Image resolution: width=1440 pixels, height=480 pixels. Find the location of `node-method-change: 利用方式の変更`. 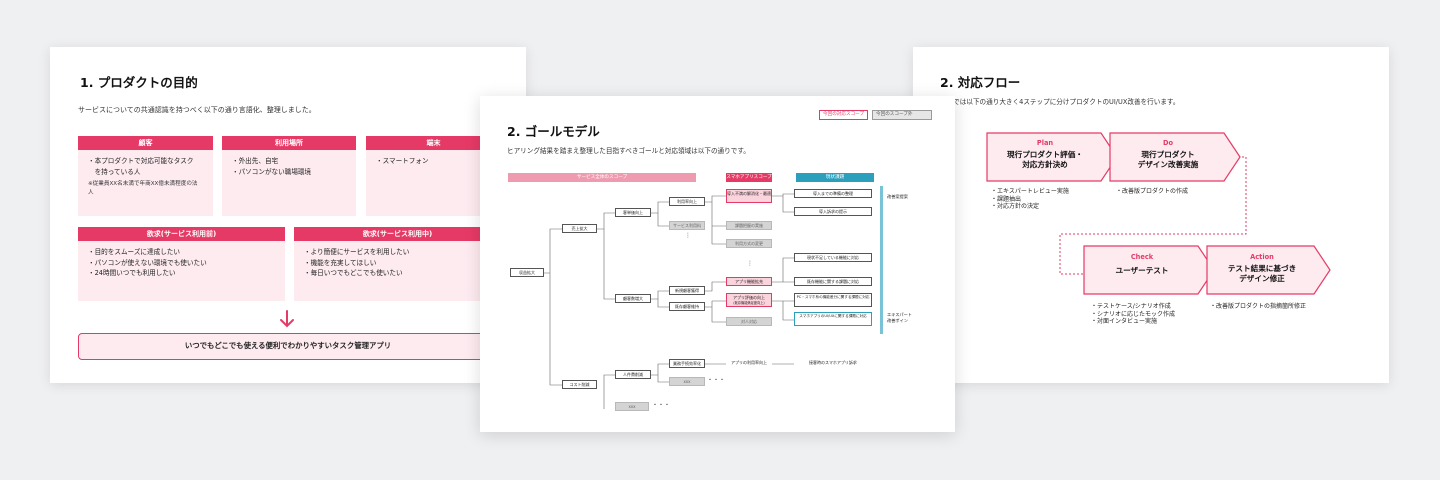

node-method-change: 利用方式の変更 is located at coordinates (749, 243).